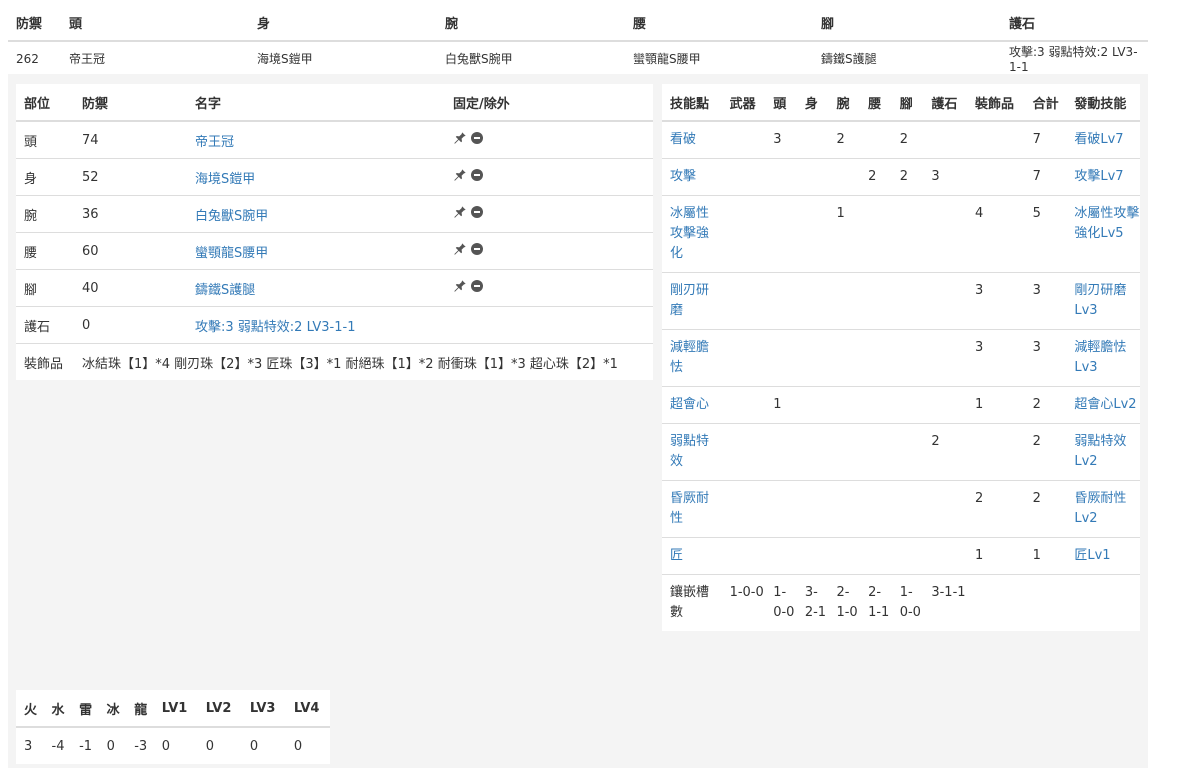 The height and width of the screenshot is (768, 1190). Describe the element at coordinates (343, 23) in the screenshot. I see `summary-header-body: 身` at that location.